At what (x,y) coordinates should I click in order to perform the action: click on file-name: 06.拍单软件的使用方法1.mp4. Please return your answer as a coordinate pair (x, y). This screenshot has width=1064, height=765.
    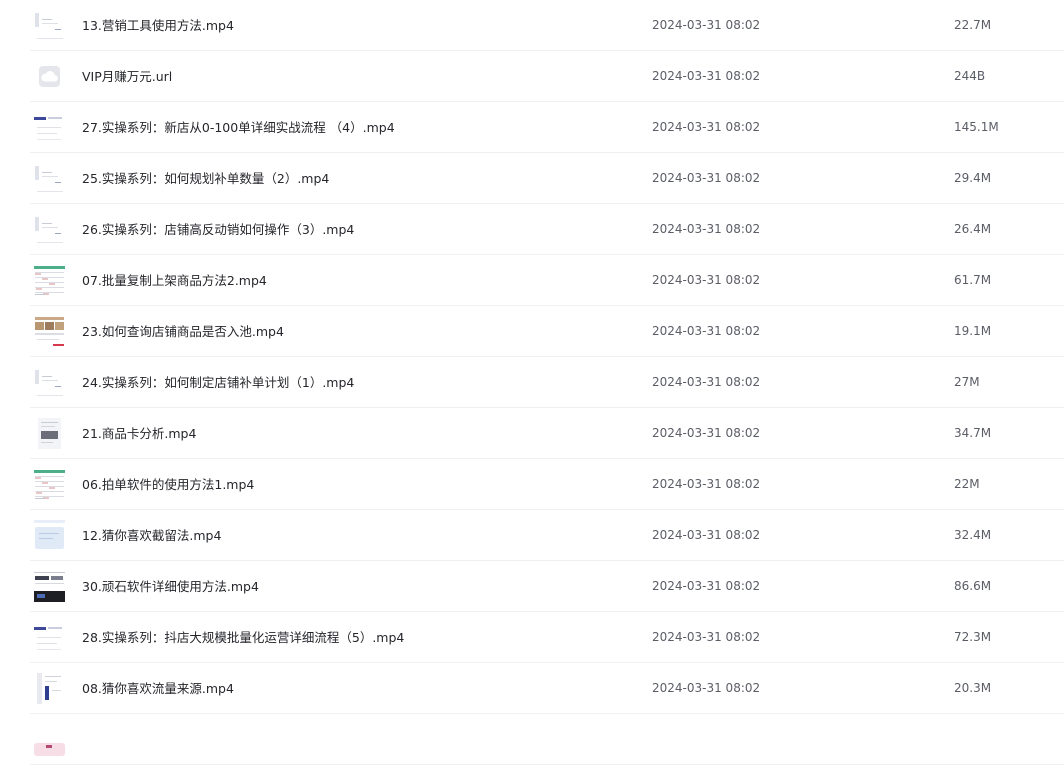
    Looking at the image, I should click on (168, 484).